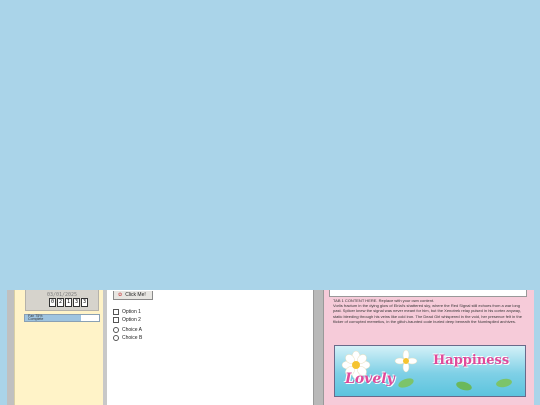 Image resolution: width=540 pixels, height=405 pixels. What do you see at coordinates (132, 338) in the screenshot?
I see `radio-label: Choice B` at bounding box center [132, 338].